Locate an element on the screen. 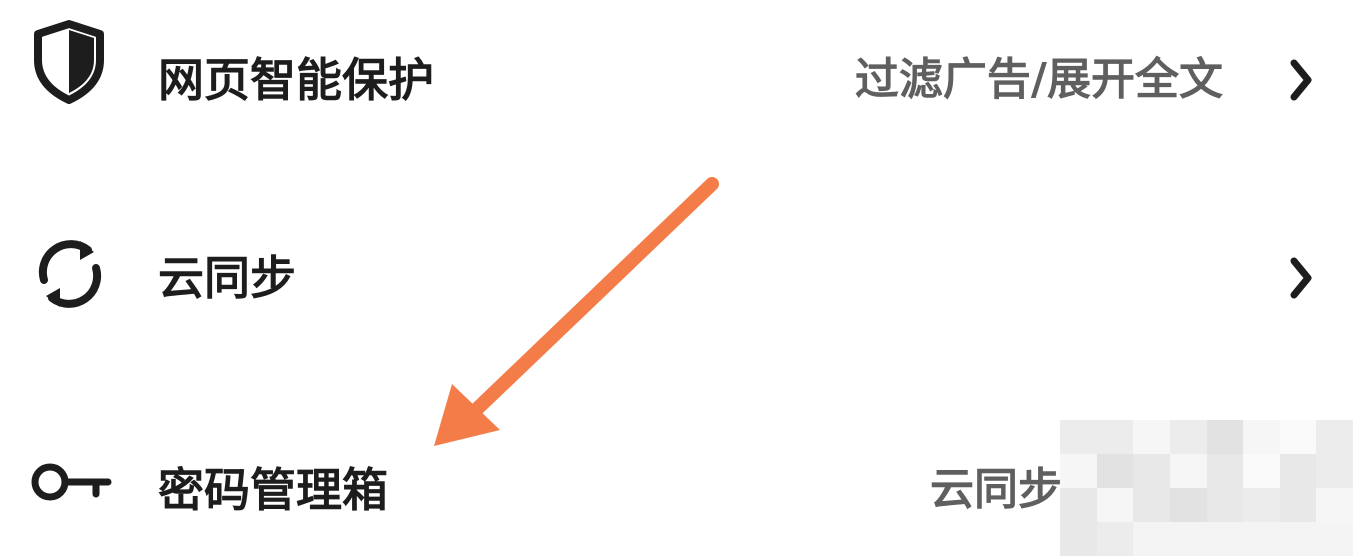 The width and height of the screenshot is (1353, 556). key-icon is located at coordinates (71, 482).